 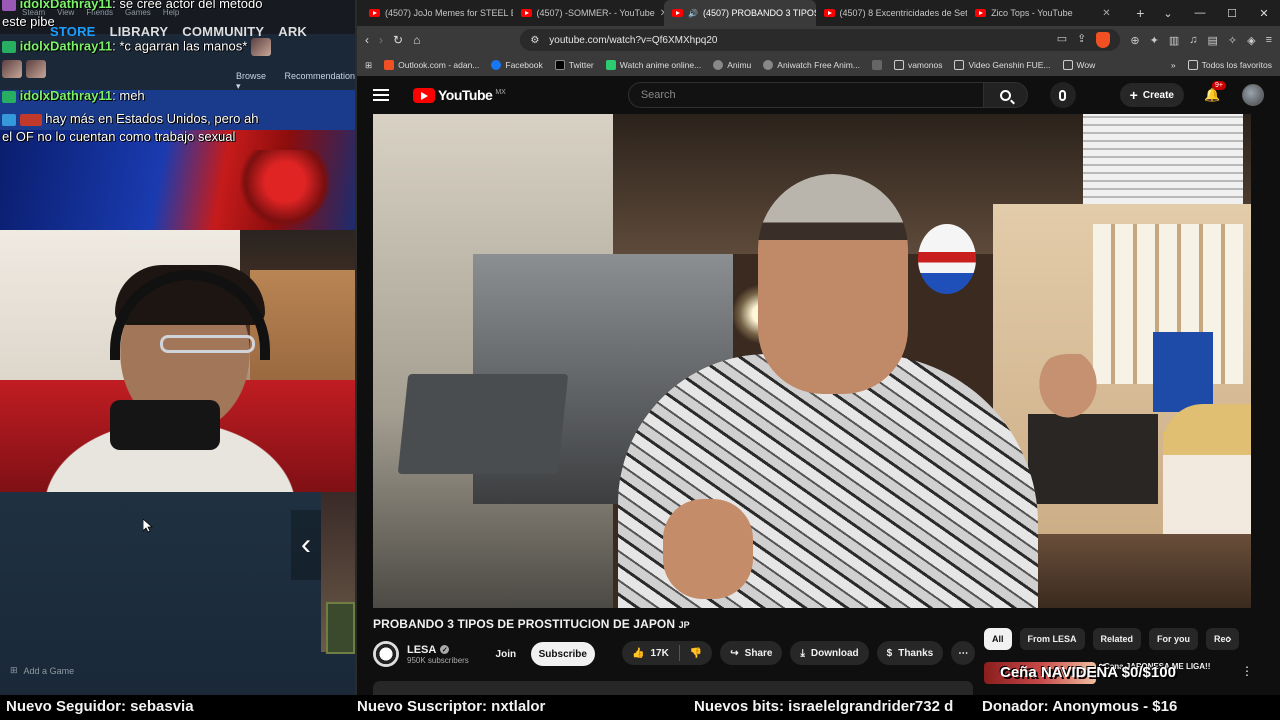 What do you see at coordinates (292, 31) in the screenshot?
I see `steam-nav-profile: ARK` at bounding box center [292, 31].